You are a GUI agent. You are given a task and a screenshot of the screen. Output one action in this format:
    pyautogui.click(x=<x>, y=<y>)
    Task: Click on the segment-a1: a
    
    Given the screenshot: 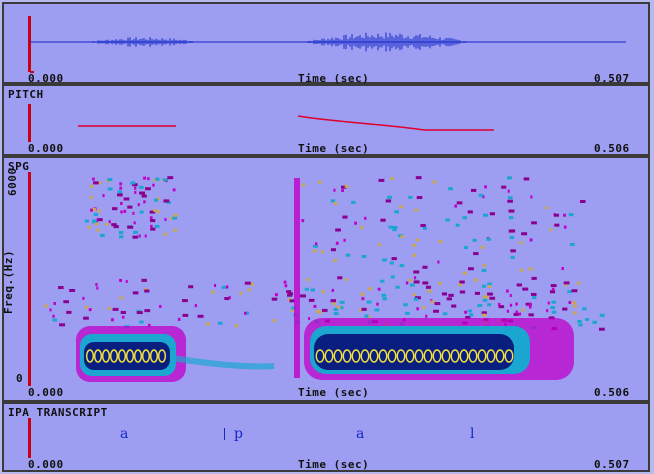 What is the action you would take?
    pyautogui.click(x=124, y=434)
    